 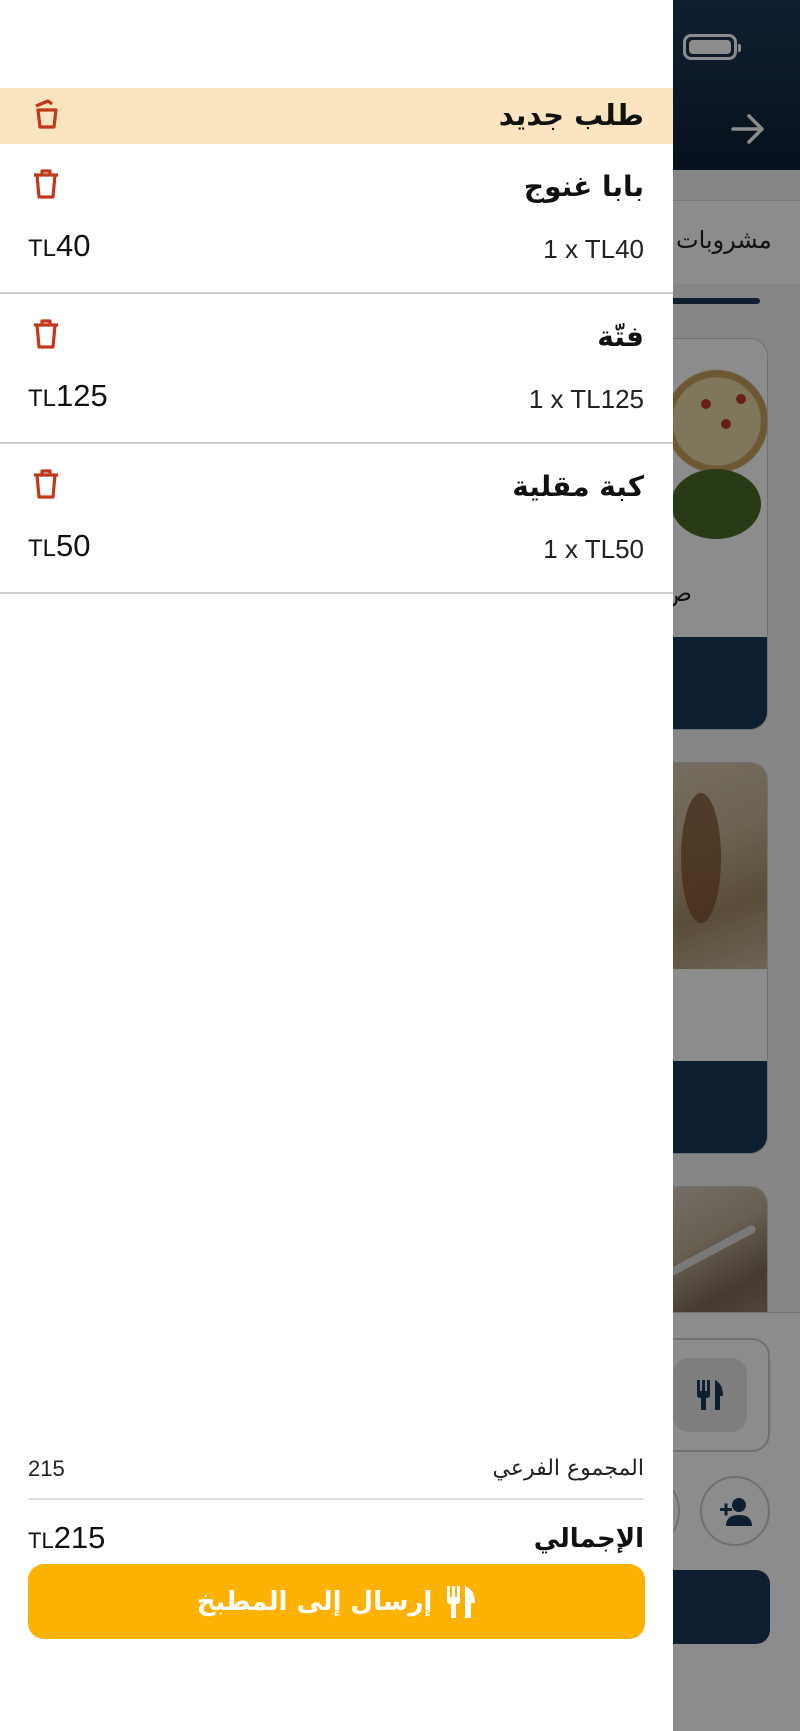 I want to click on item-price: TL50, so click(x=59, y=546).